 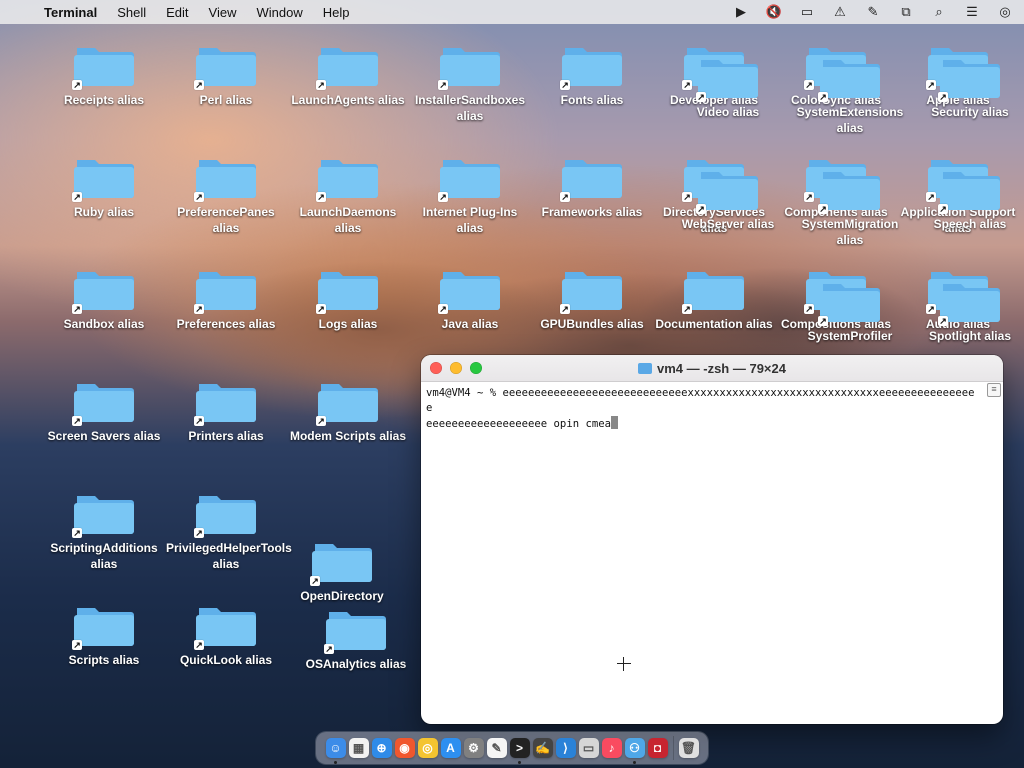 I want to click on chrome-icon: ◎, so click(x=427, y=748).